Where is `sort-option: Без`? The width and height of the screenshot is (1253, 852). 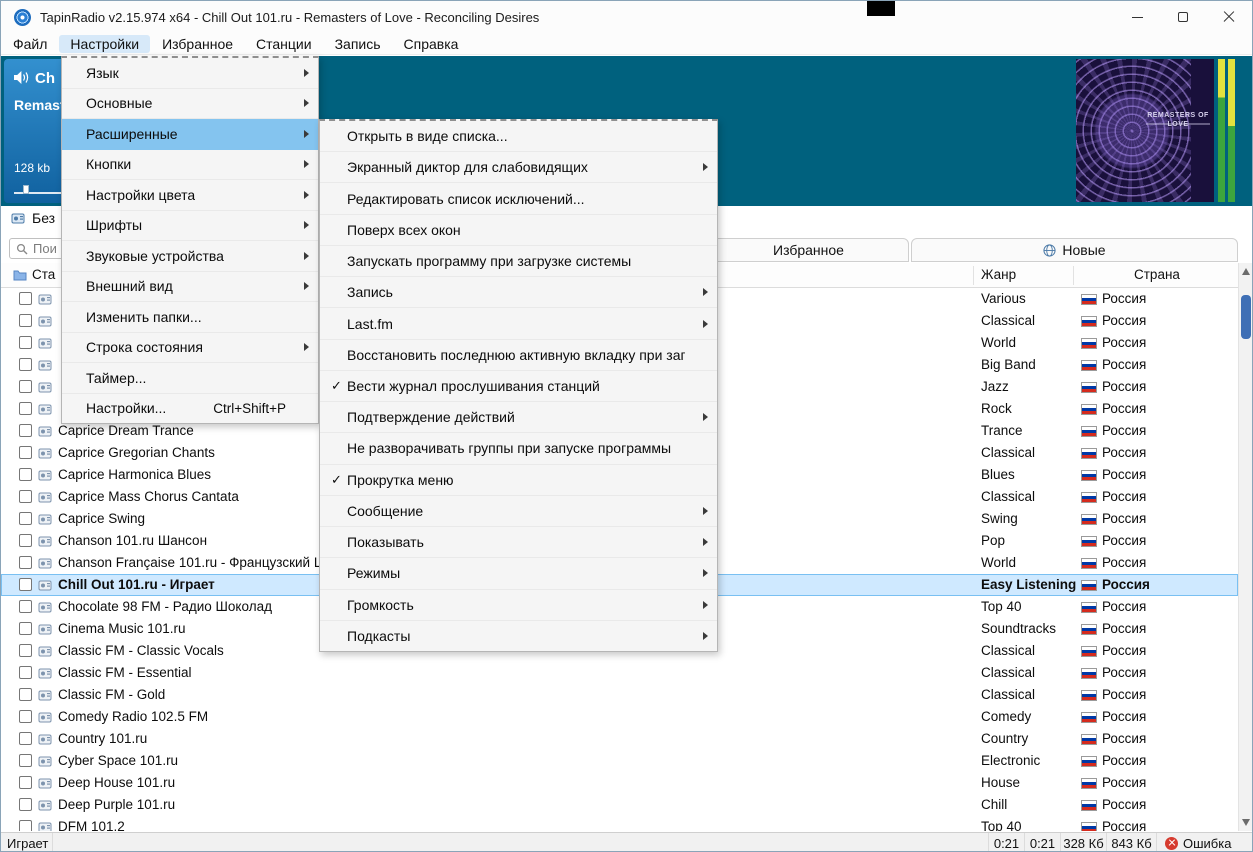
sort-option: Без is located at coordinates (33, 218).